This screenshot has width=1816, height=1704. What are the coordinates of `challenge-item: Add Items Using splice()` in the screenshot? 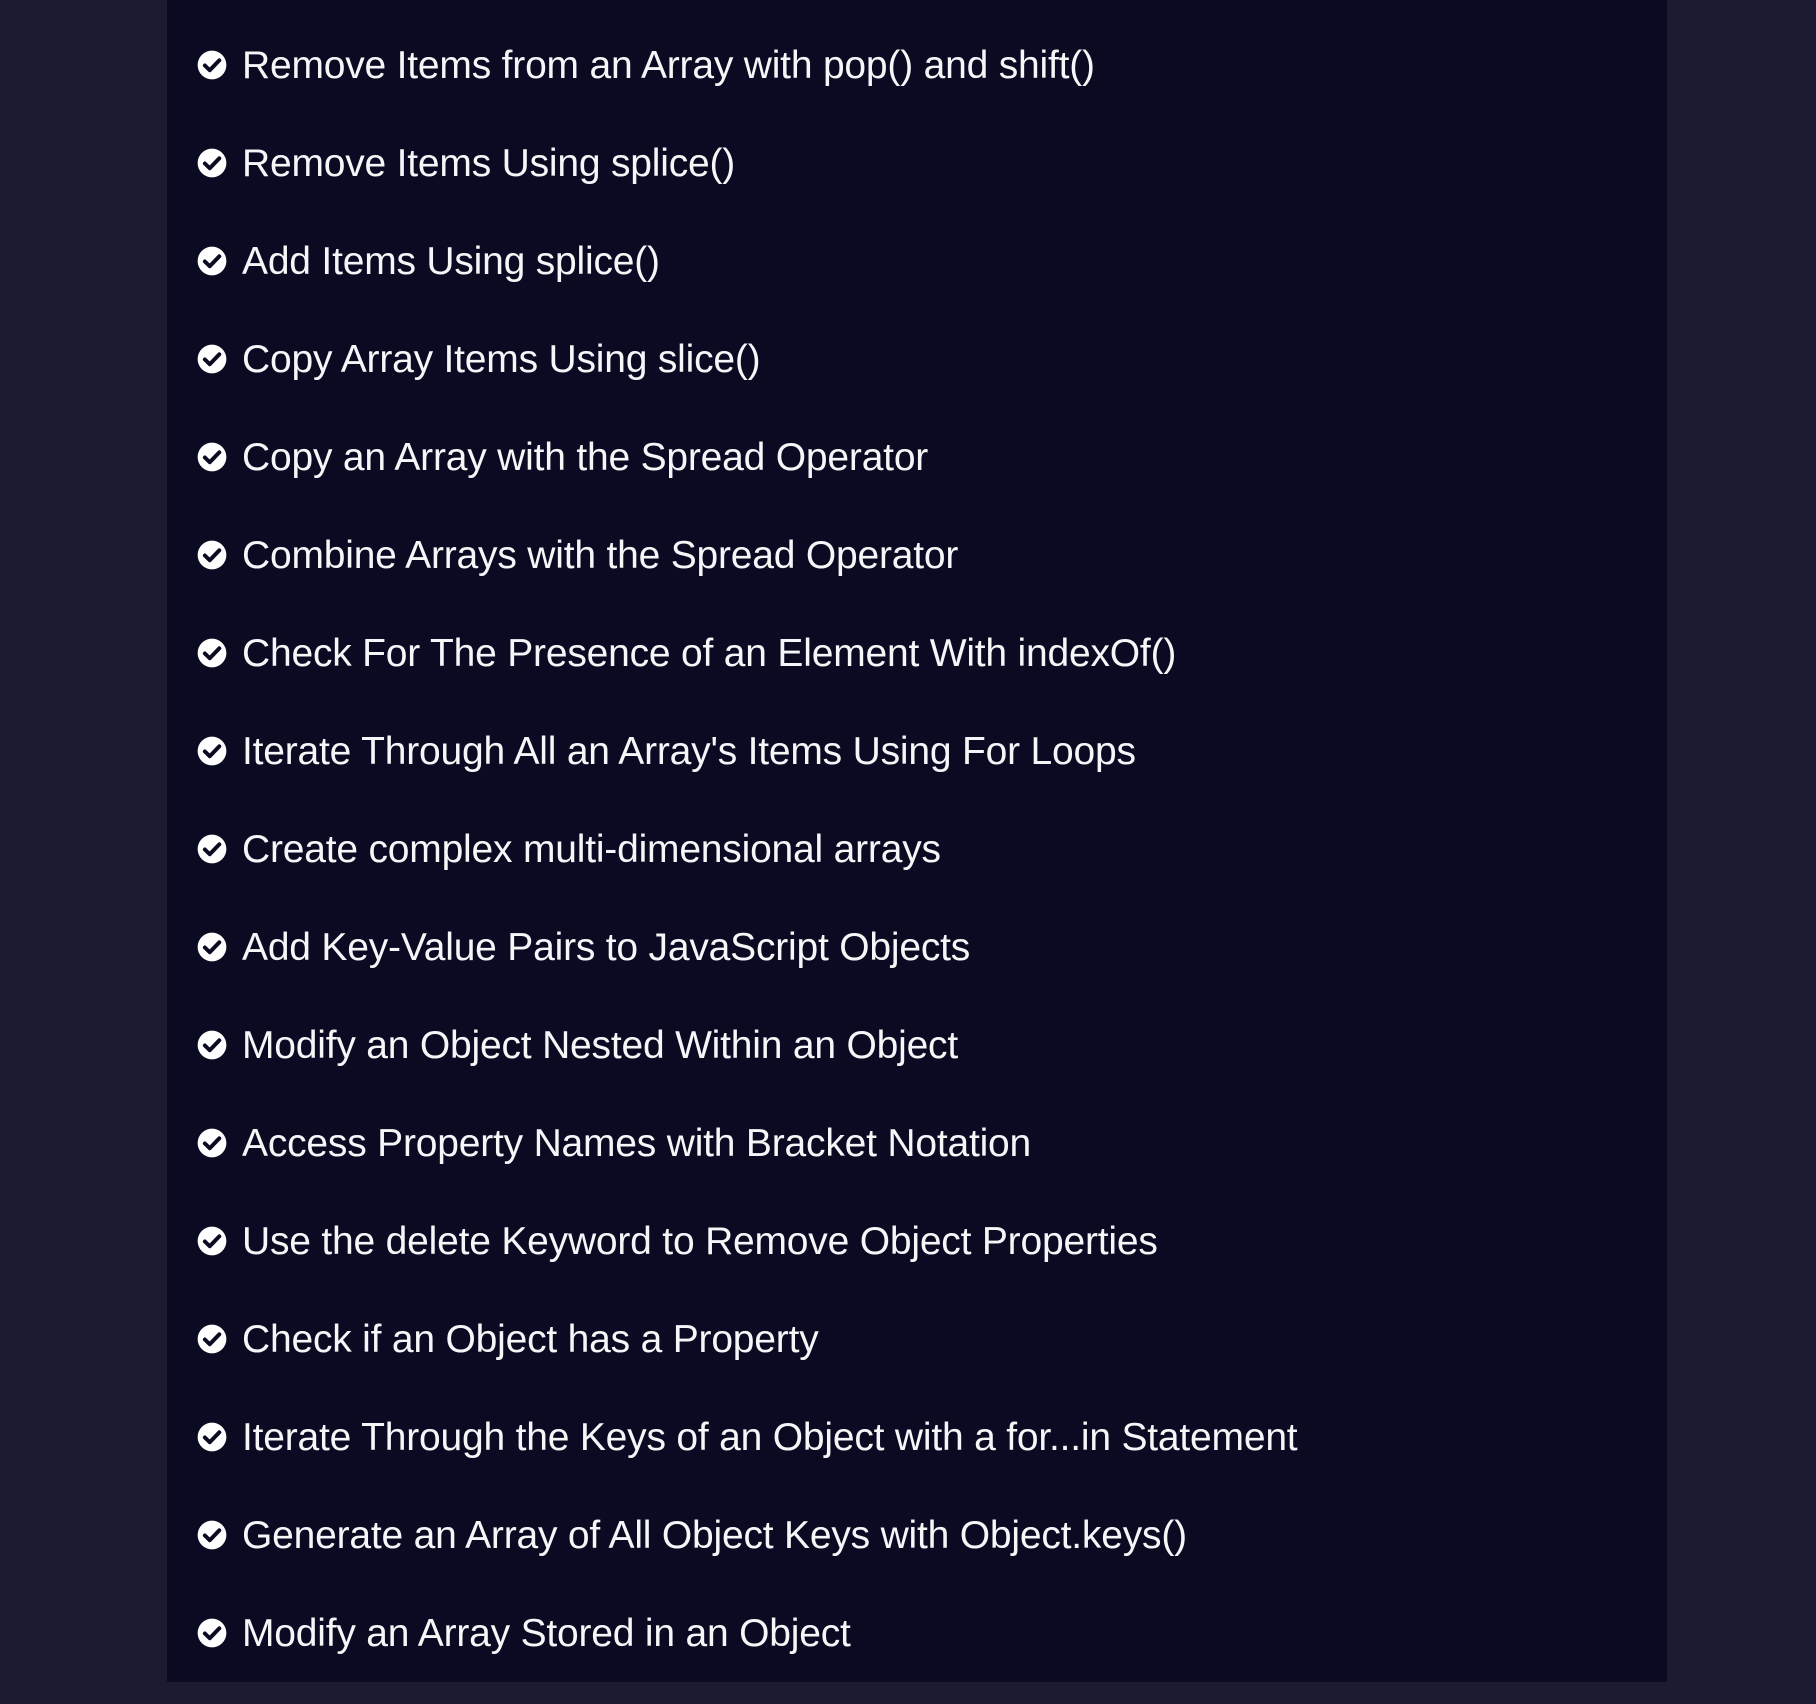 It's located at (747, 261).